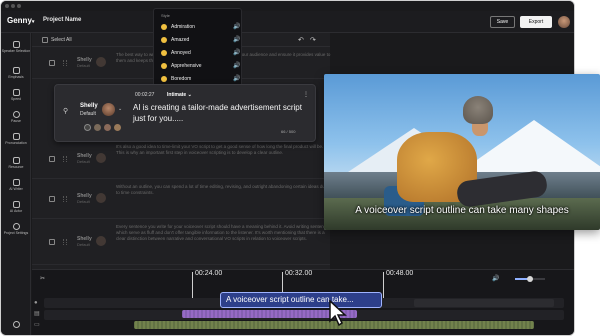 The height and width of the screenshot is (336, 600). I want to click on sidebar-item-resource: Resource, so click(16, 163).